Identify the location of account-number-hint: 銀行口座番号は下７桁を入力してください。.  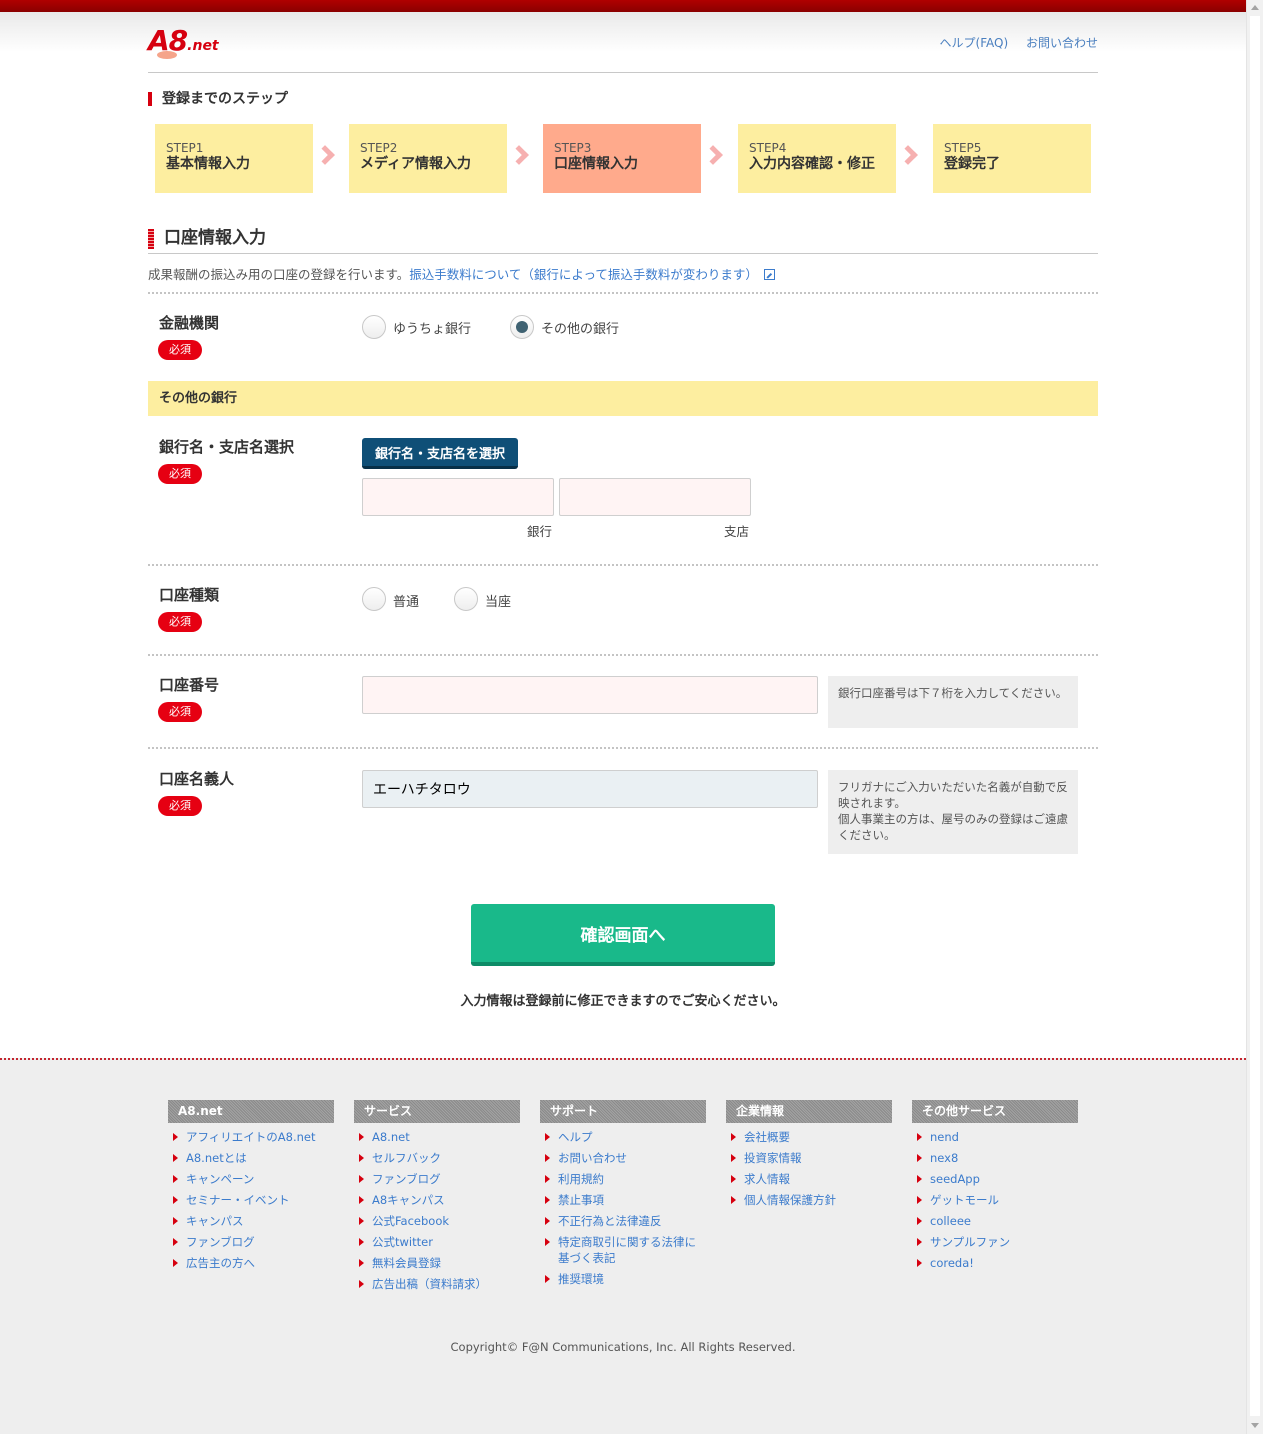
(953, 702).